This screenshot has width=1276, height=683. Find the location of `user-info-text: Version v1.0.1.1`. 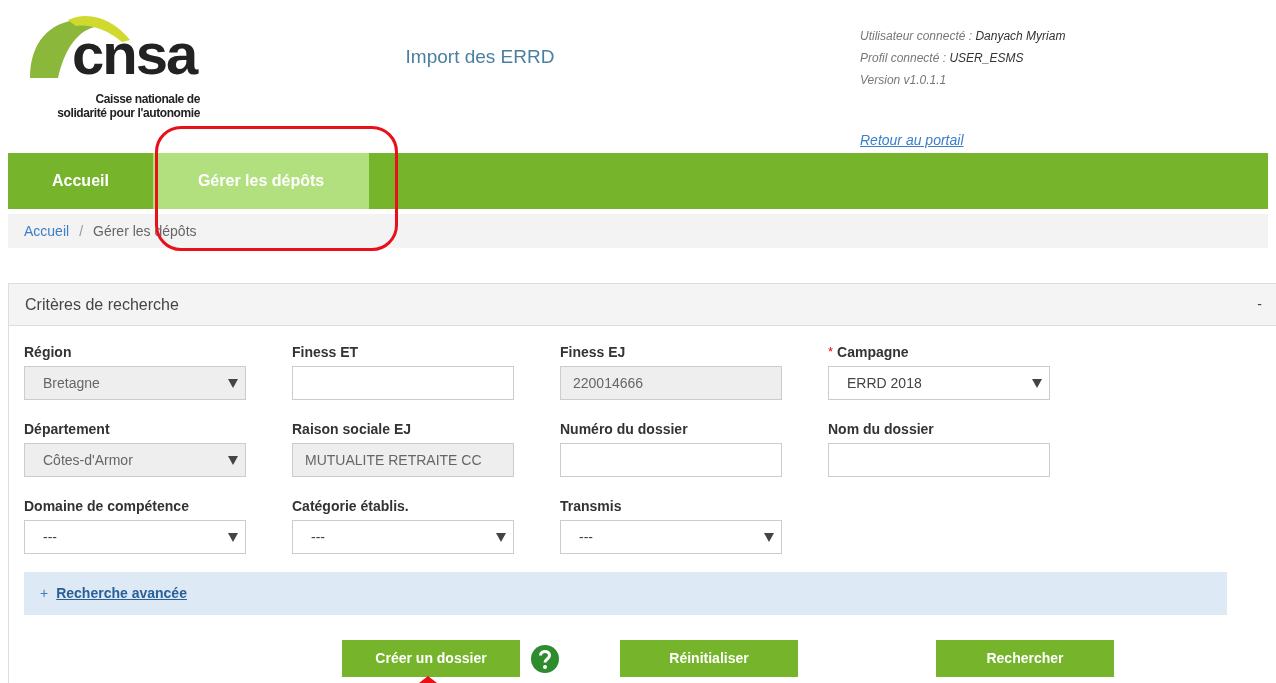

user-info-text: Version v1.0.1.1 is located at coordinates (904, 80).